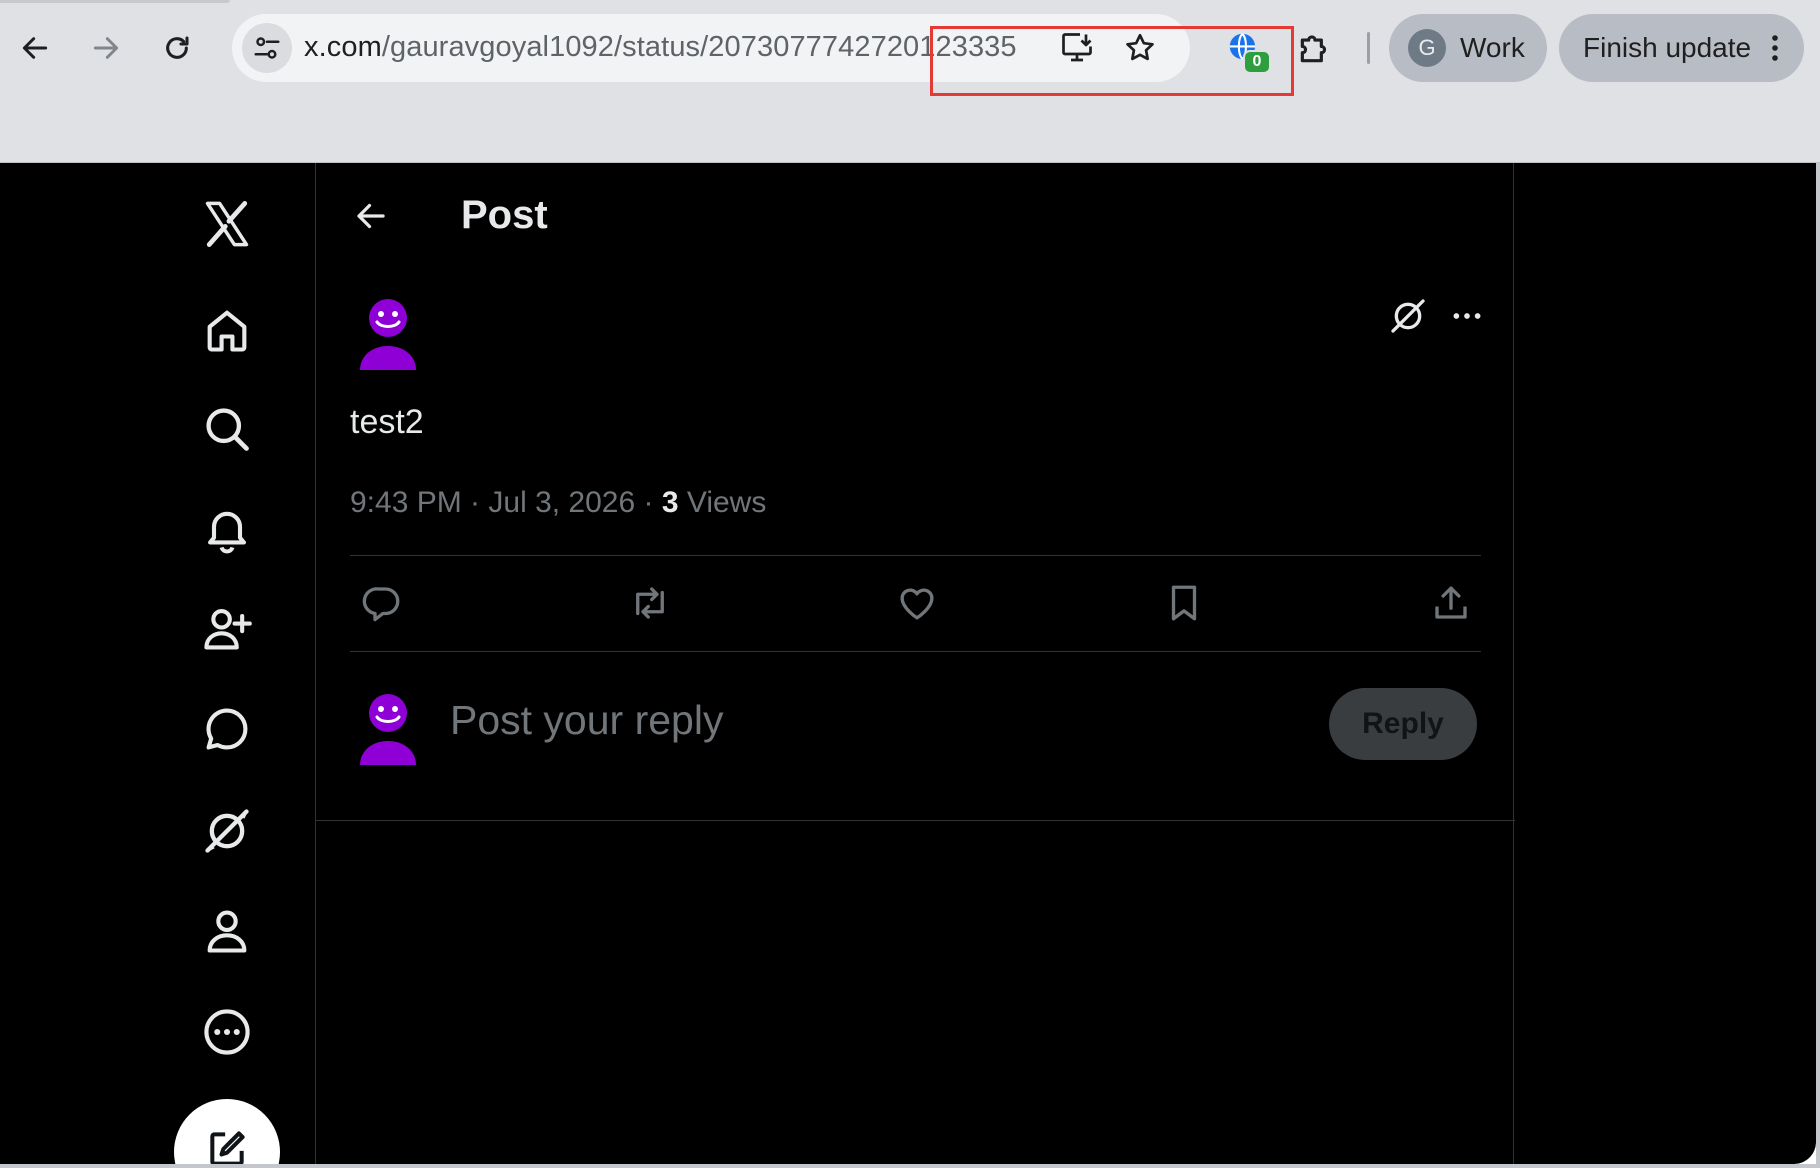  I want to click on x-logo-icon, so click(227, 224).